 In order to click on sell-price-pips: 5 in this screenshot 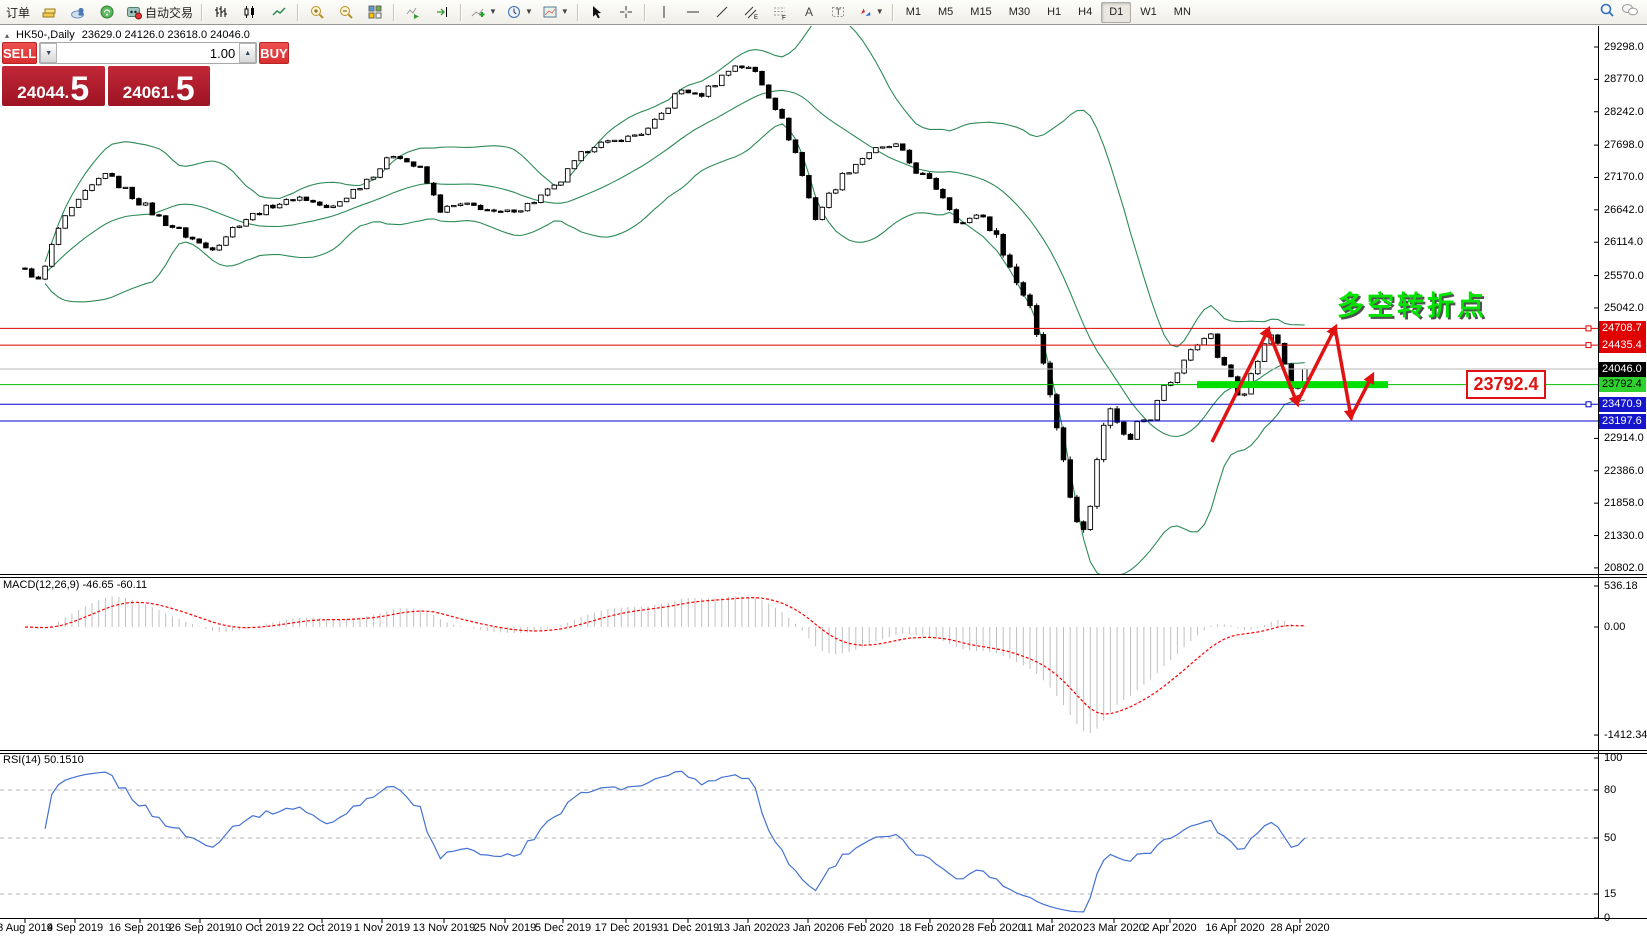, I will do `click(80, 89)`.